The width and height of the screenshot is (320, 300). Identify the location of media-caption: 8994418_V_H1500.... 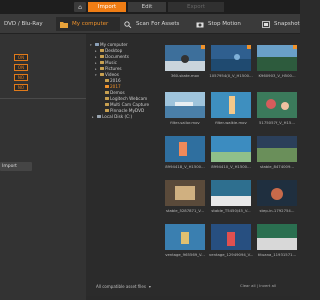
(185, 166).